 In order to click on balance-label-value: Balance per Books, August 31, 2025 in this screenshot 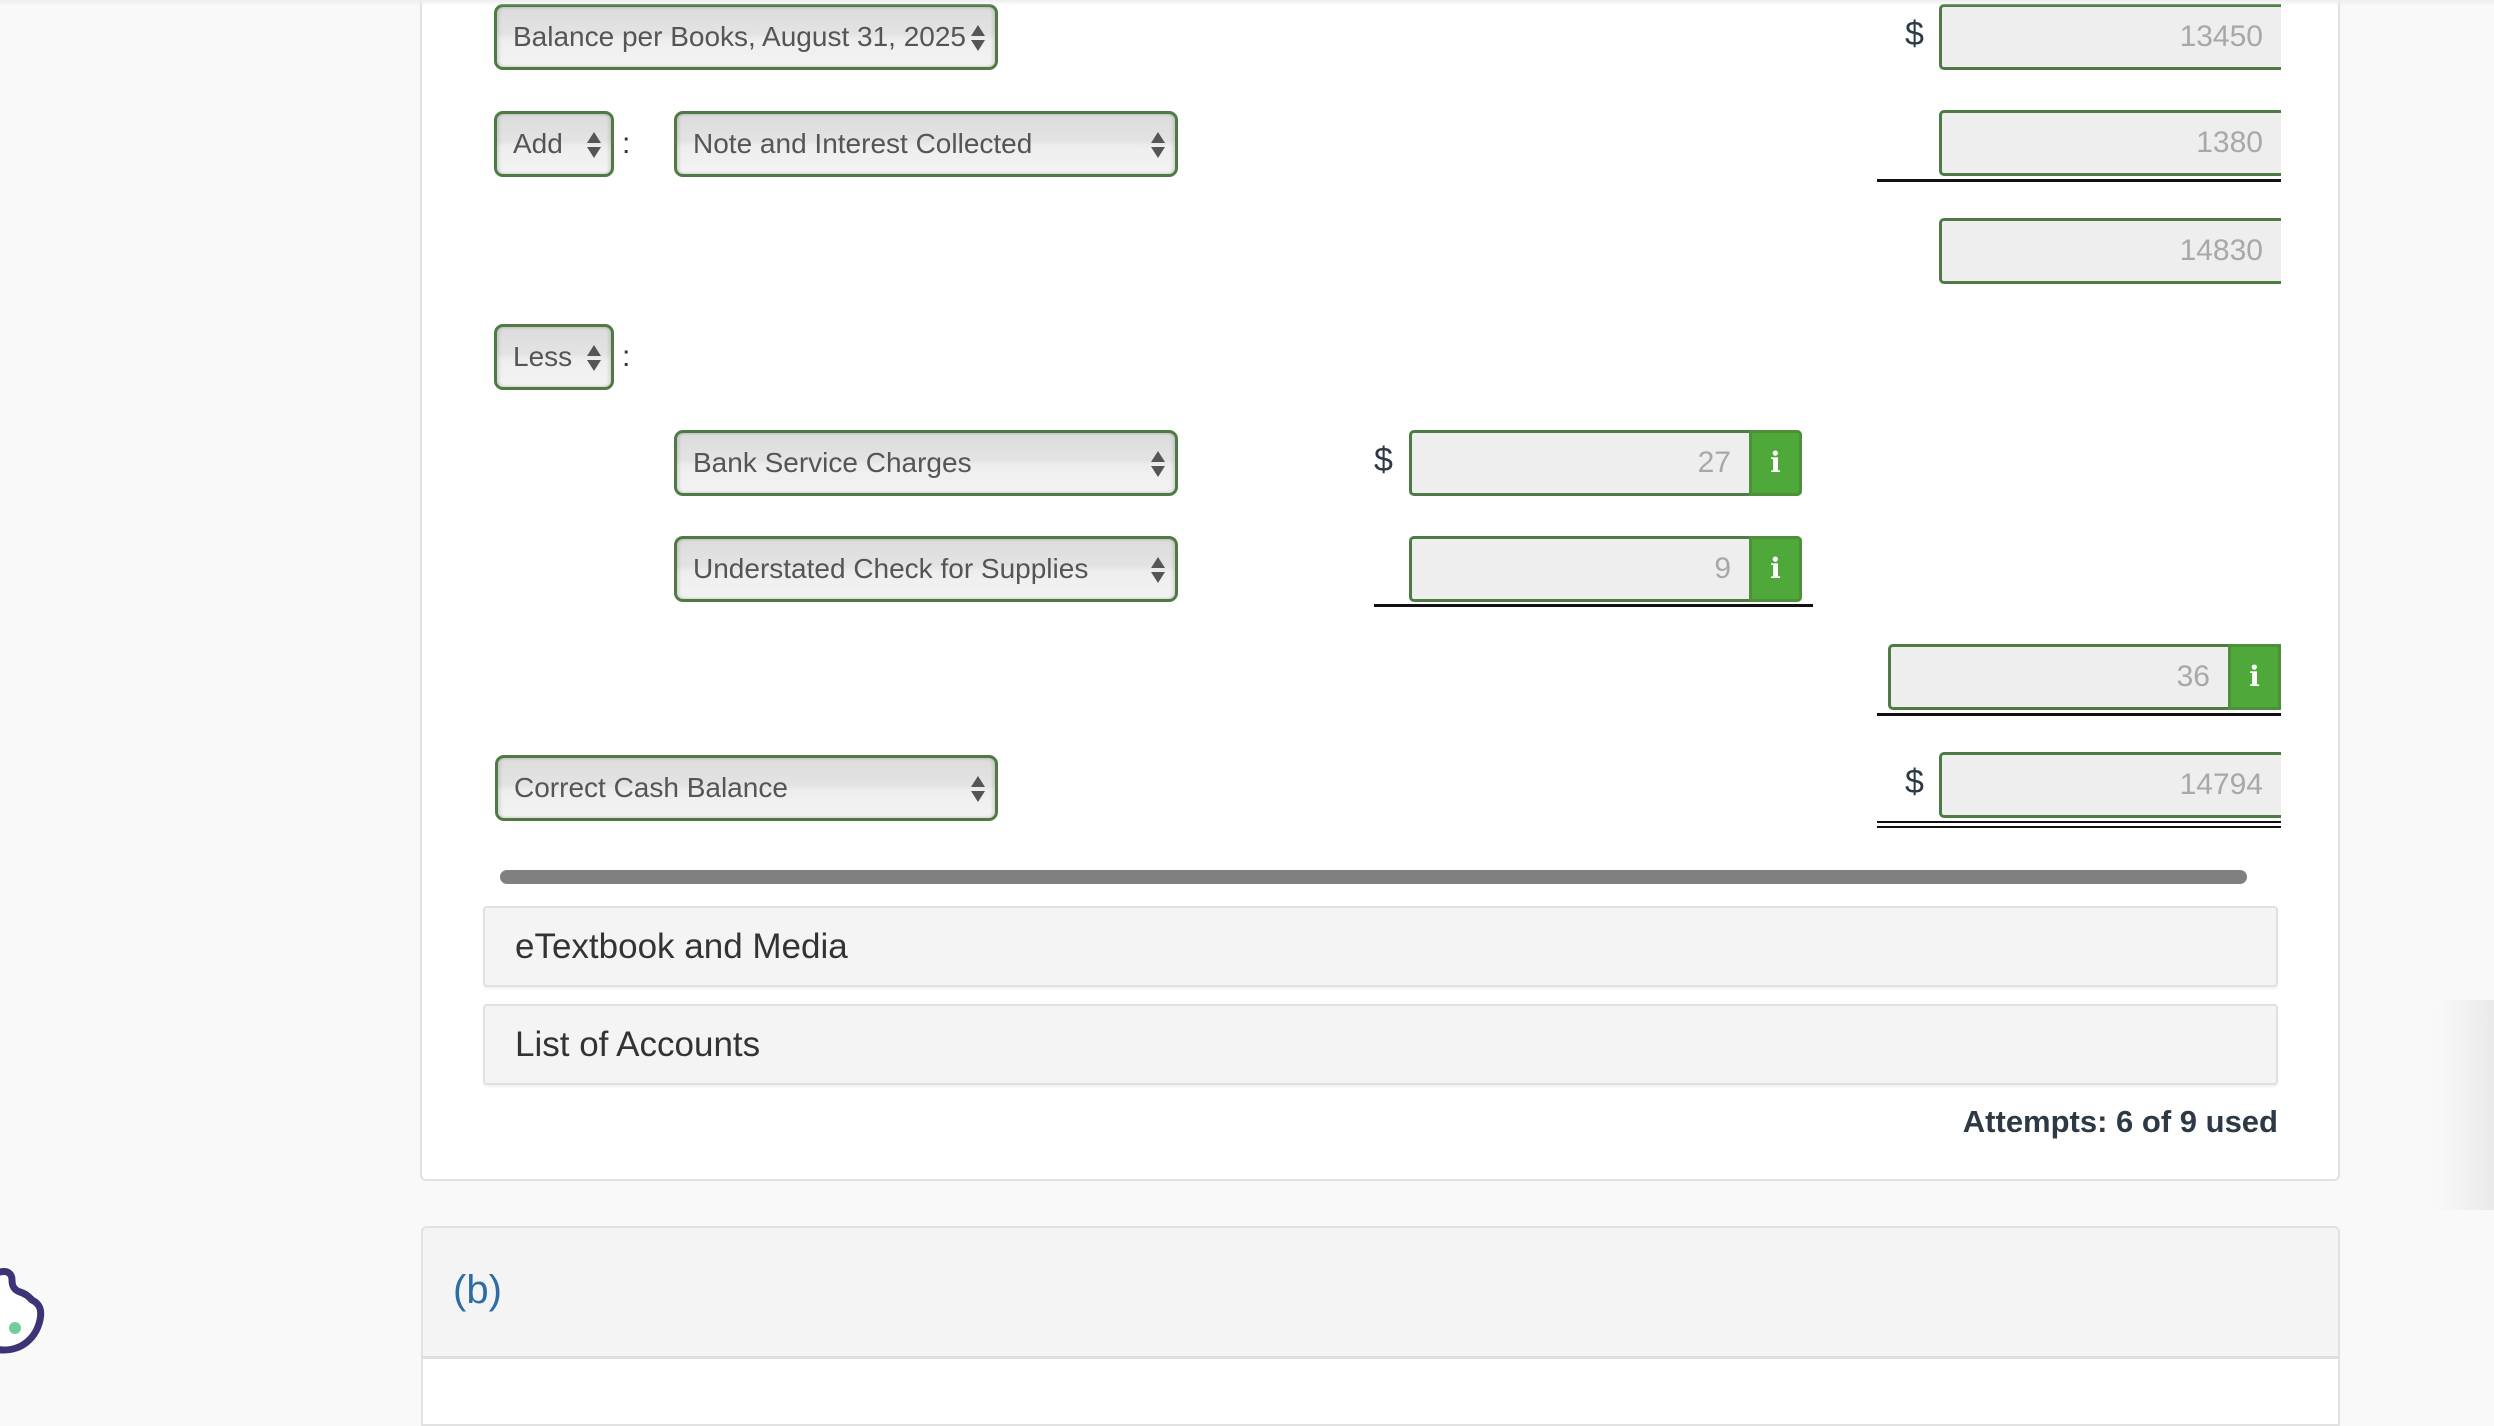, I will do `click(739, 36)`.